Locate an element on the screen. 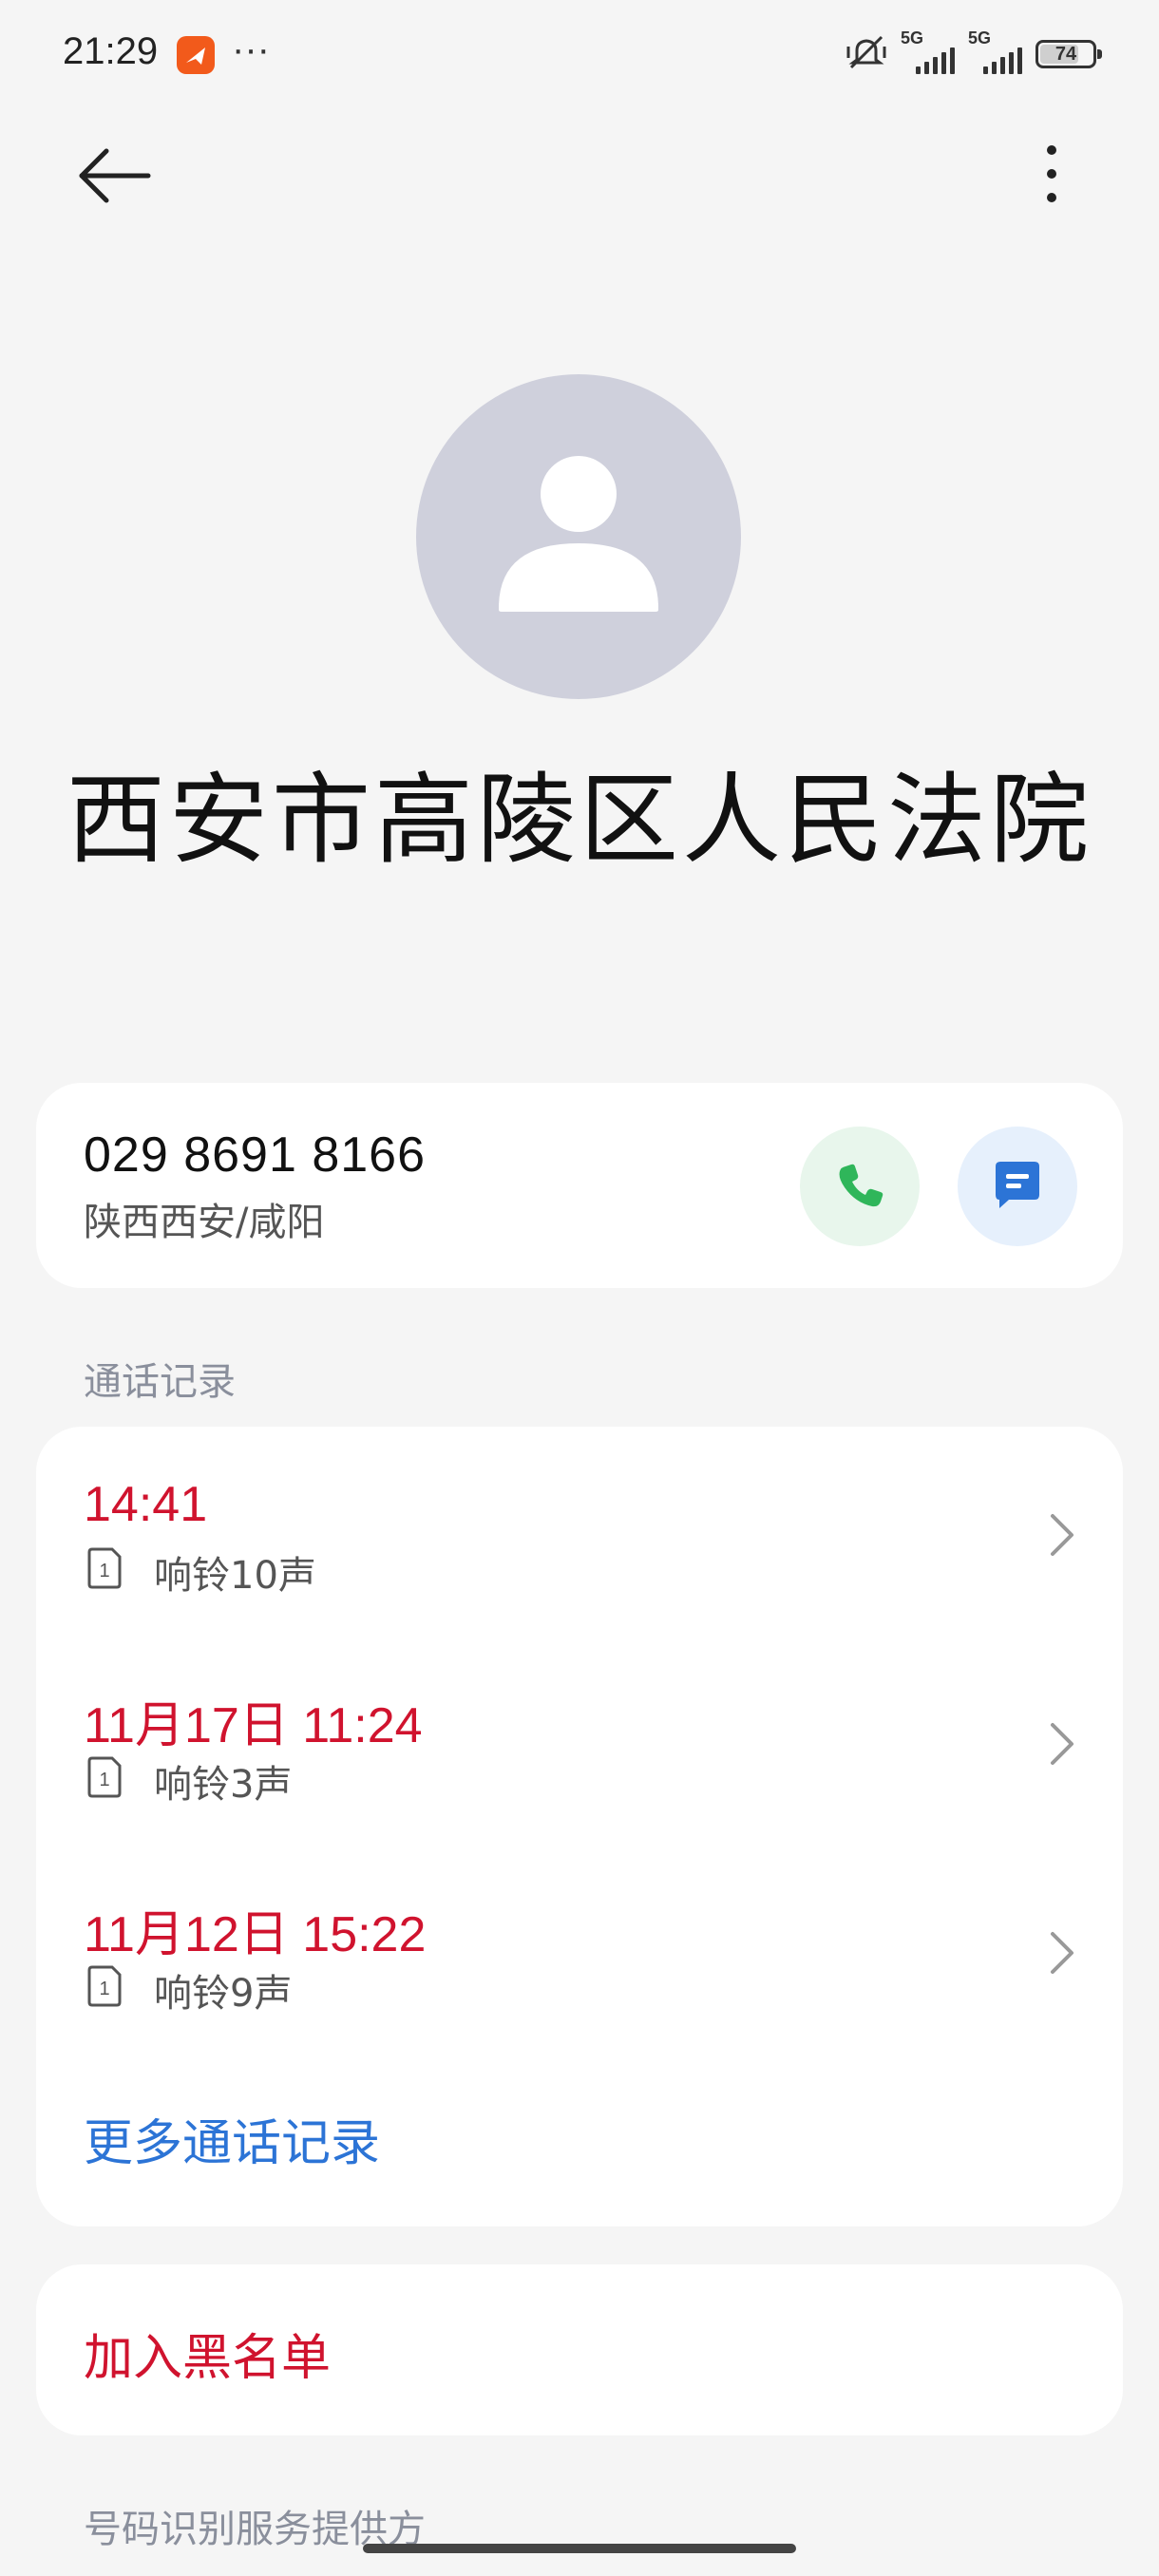 This screenshot has height=2576, width=1159. person-icon is located at coordinates (578, 534).